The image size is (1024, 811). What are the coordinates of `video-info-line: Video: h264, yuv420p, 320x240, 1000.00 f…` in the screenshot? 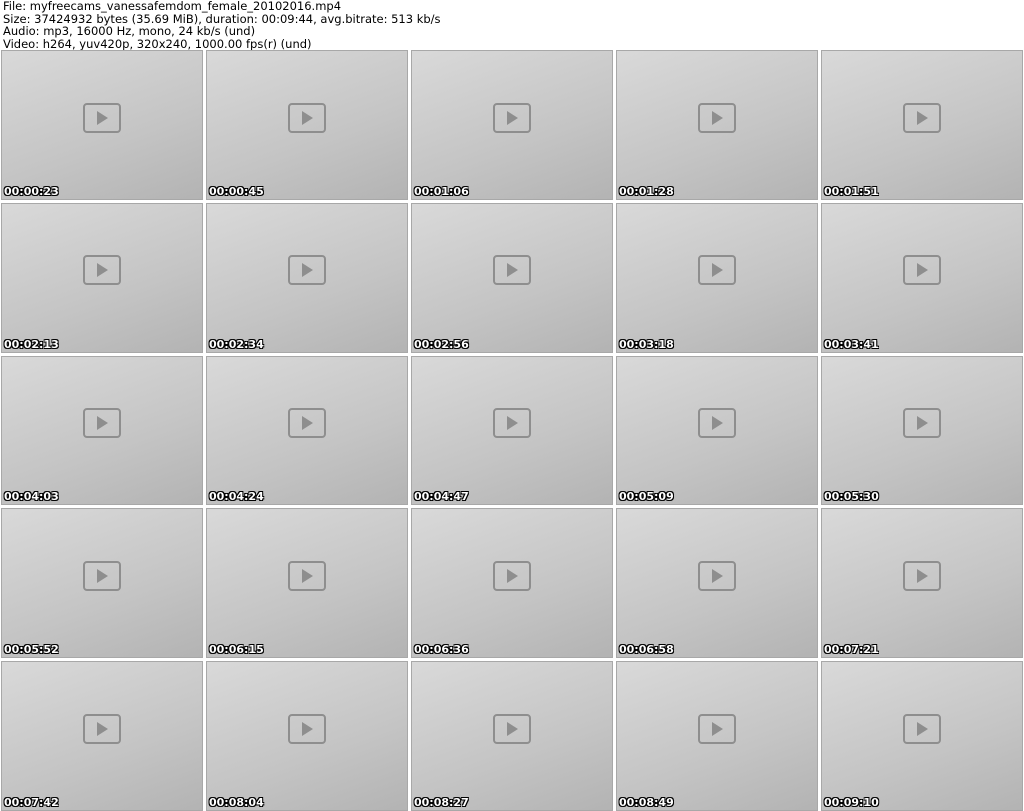 It's located at (157, 43).